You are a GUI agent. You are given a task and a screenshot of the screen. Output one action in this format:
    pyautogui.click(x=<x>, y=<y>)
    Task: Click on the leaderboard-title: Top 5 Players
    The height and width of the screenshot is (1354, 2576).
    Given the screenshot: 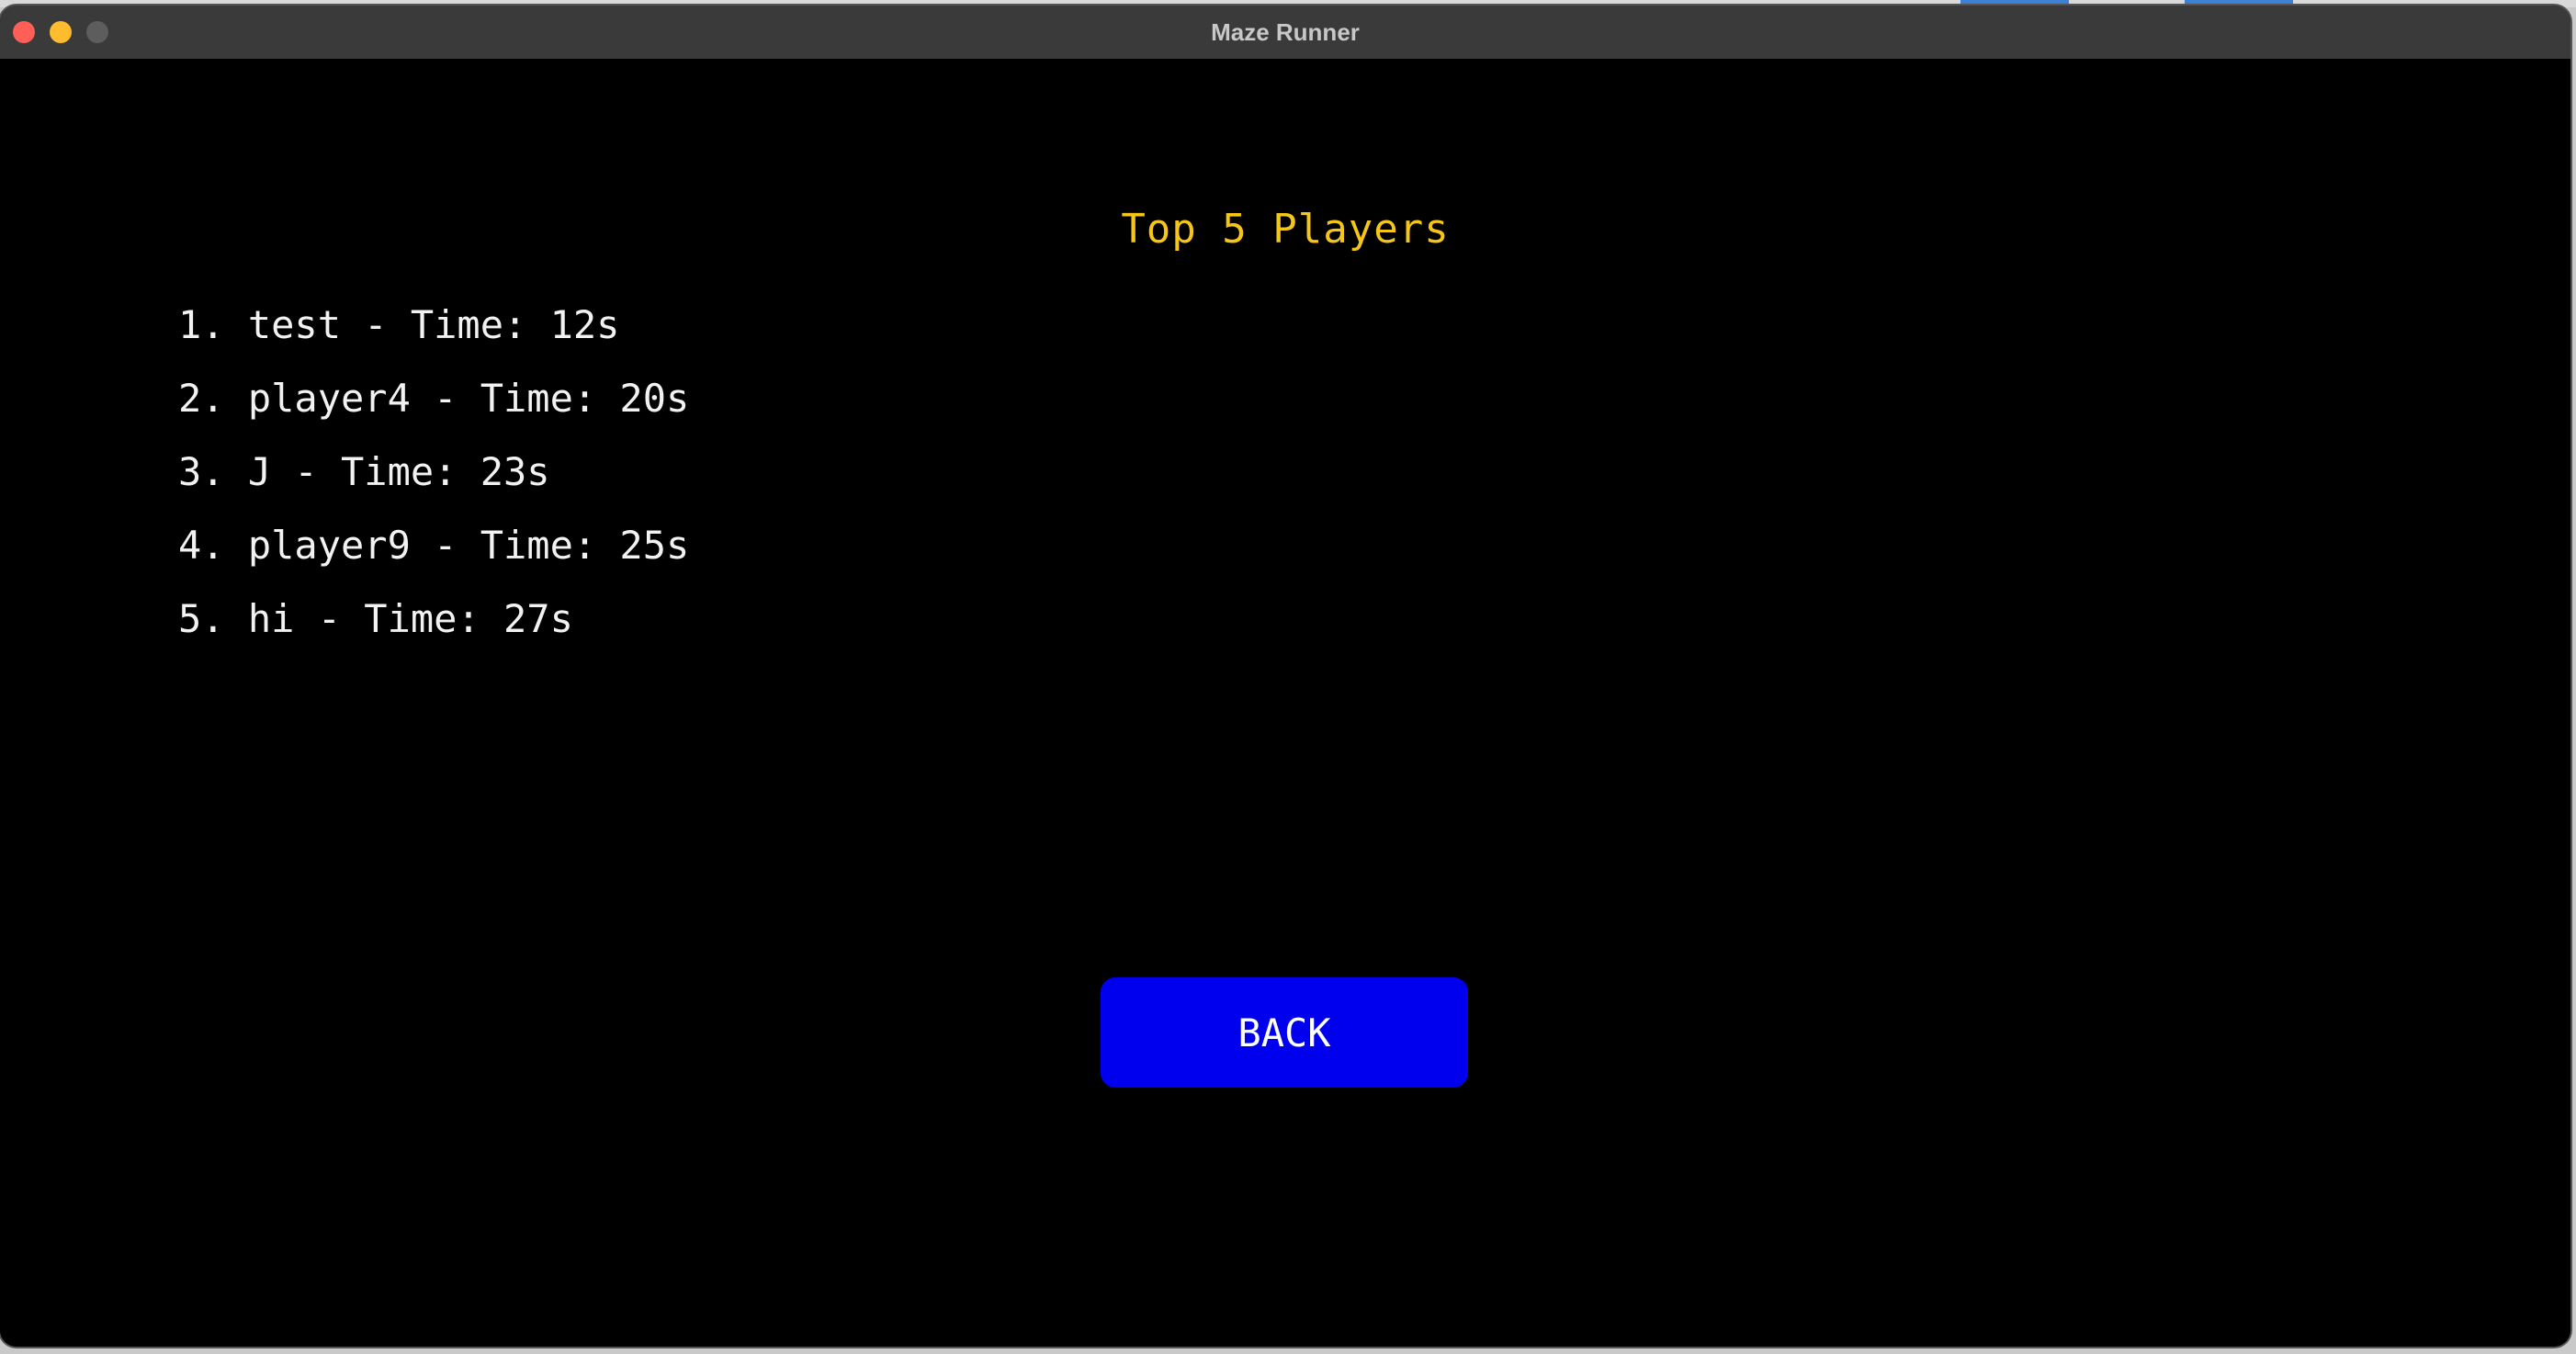 What is the action you would take?
    pyautogui.click(x=1285, y=229)
    